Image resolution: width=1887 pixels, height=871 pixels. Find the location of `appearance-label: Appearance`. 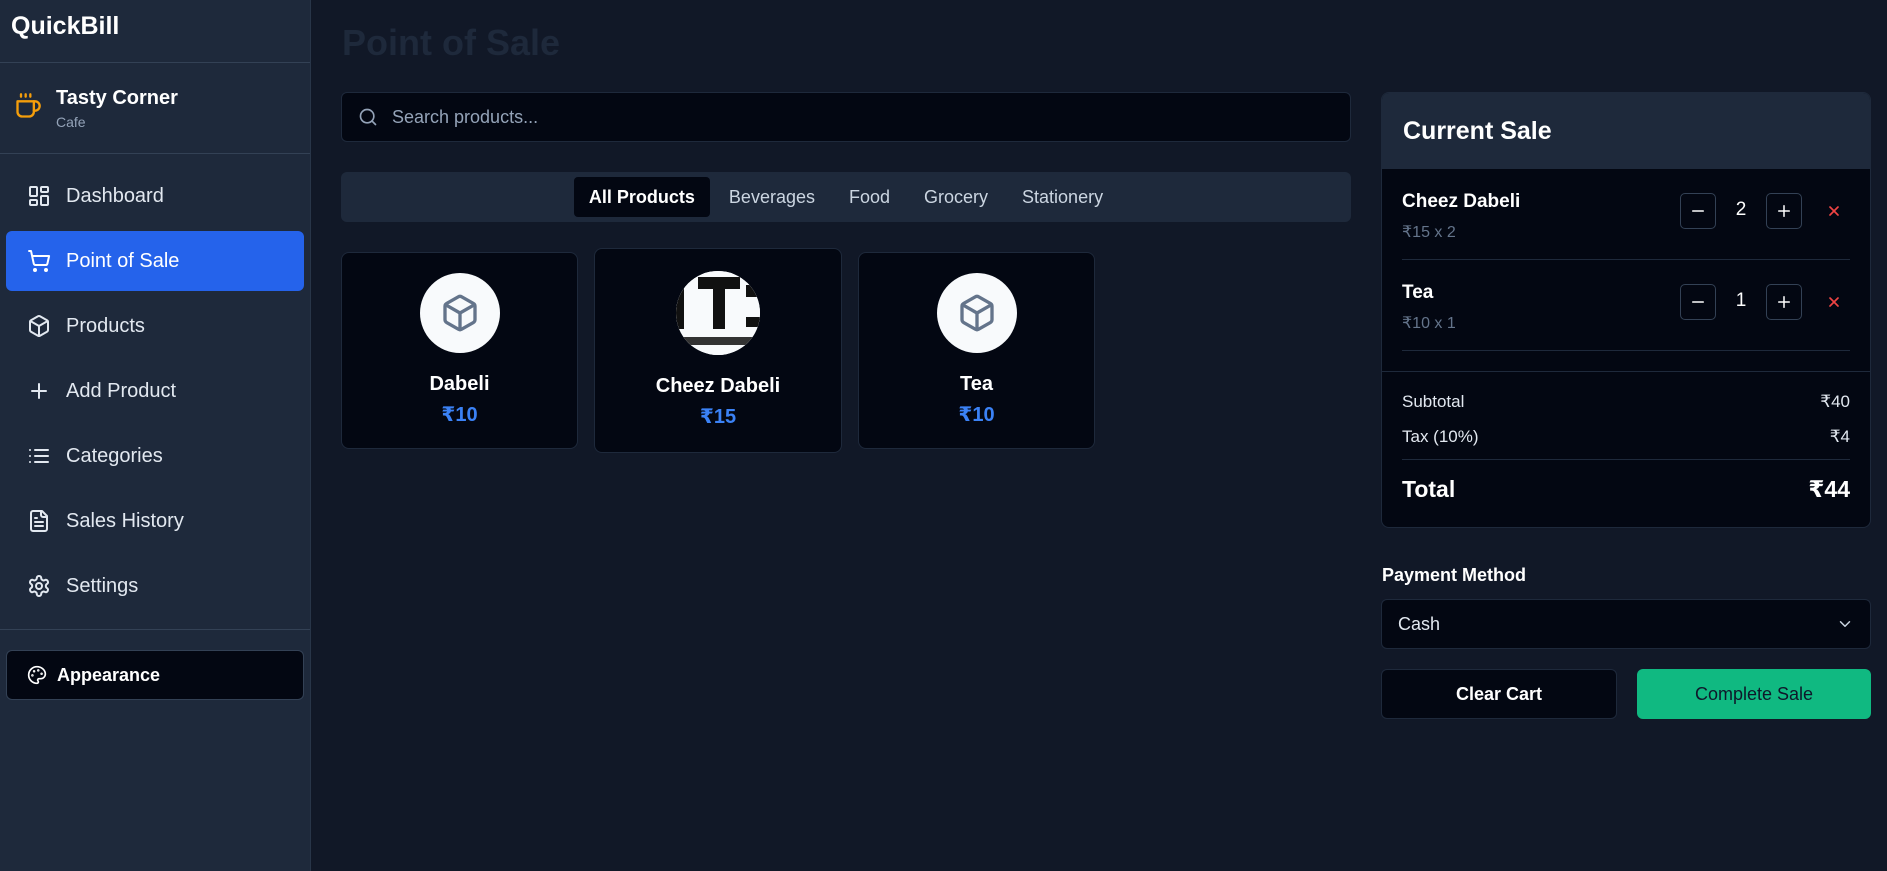

appearance-label: Appearance is located at coordinates (109, 674).